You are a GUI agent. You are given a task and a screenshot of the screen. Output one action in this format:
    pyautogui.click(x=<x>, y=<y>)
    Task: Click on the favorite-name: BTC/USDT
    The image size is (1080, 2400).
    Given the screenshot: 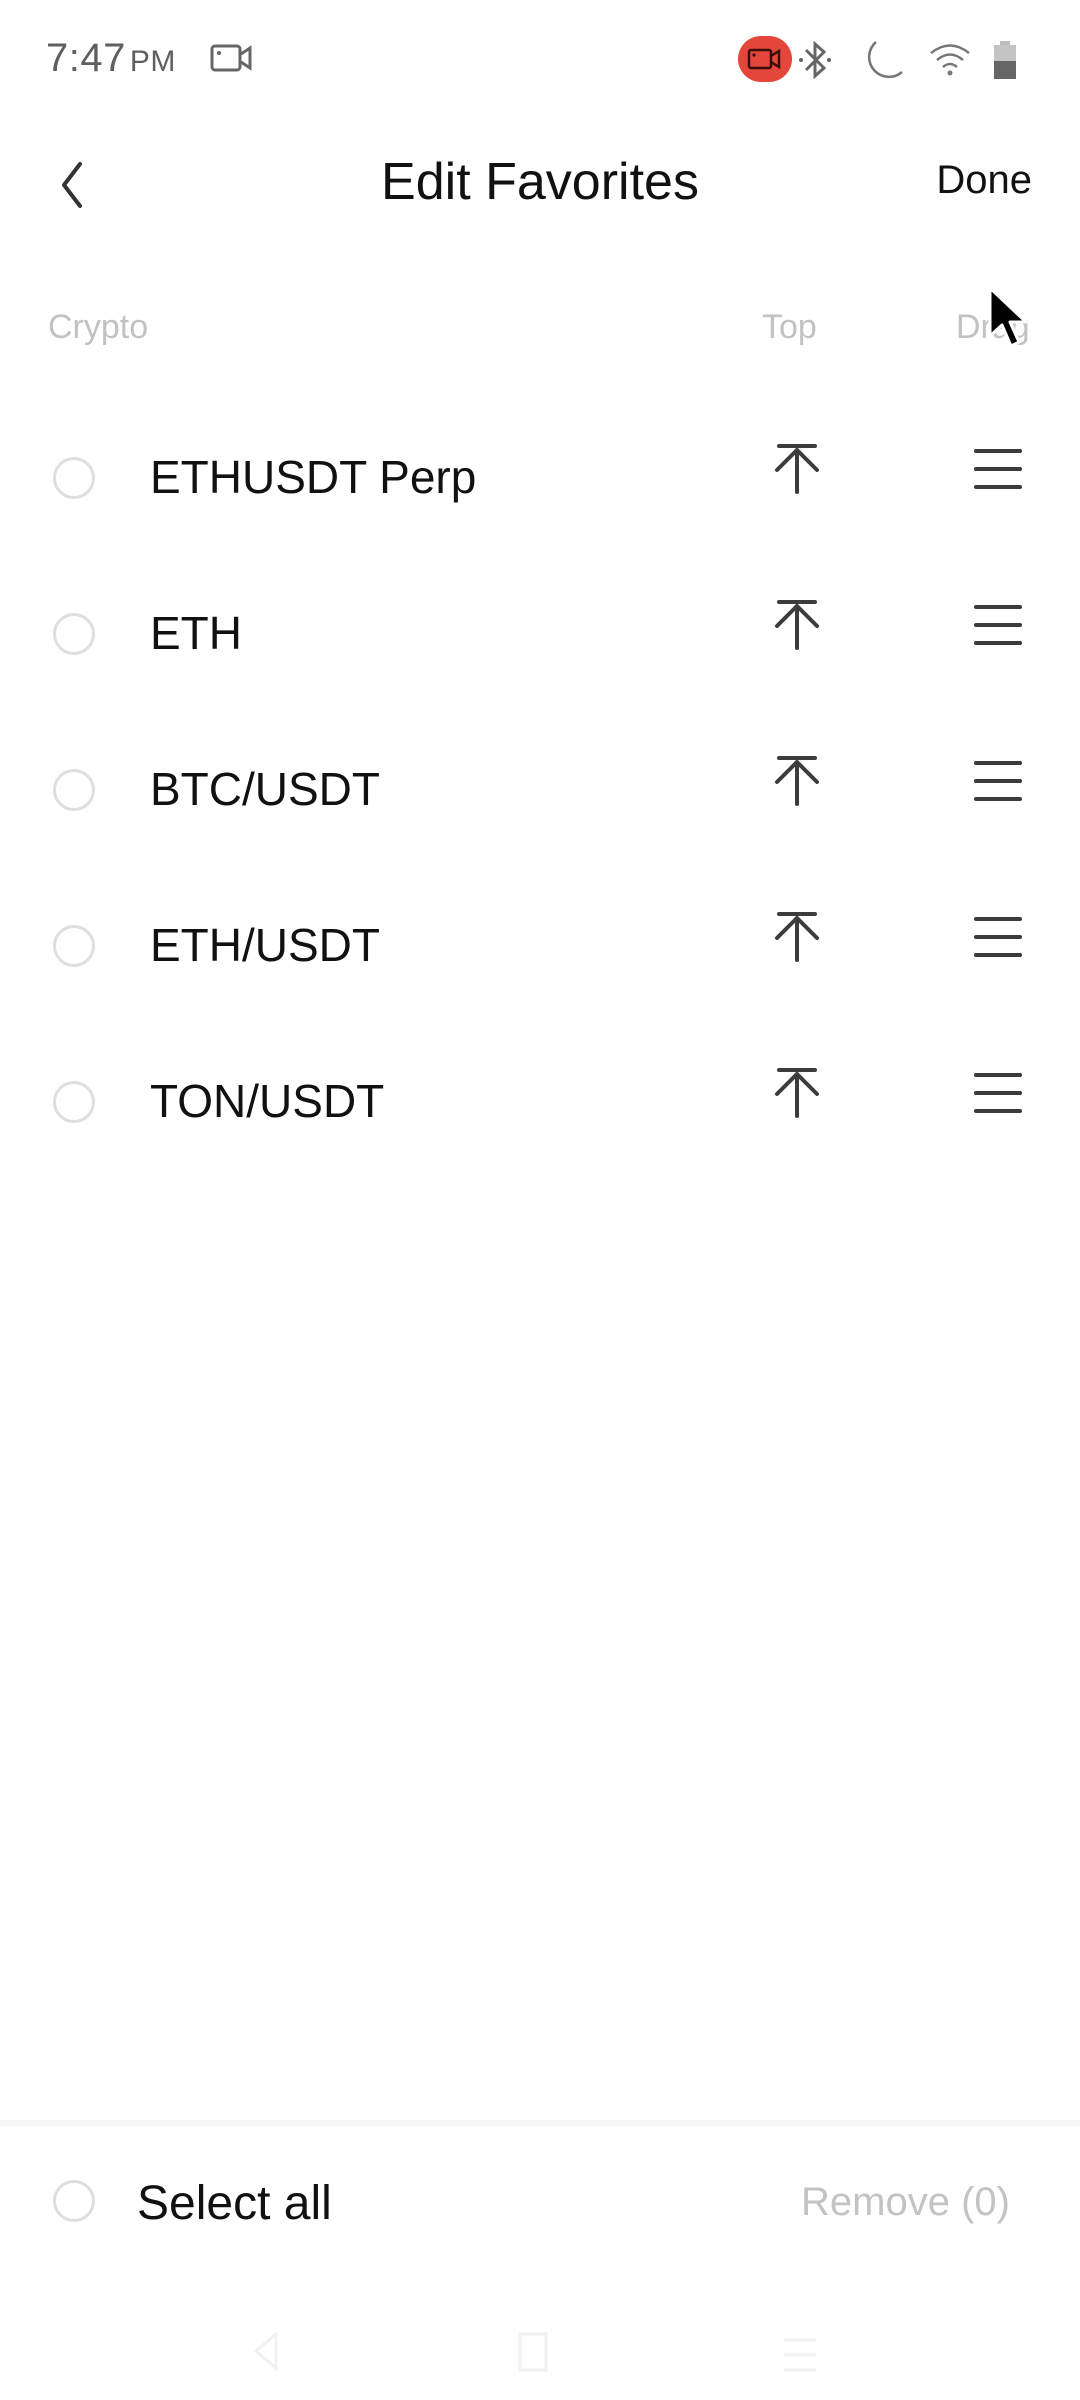 What is the action you would take?
    pyautogui.click(x=265, y=789)
    